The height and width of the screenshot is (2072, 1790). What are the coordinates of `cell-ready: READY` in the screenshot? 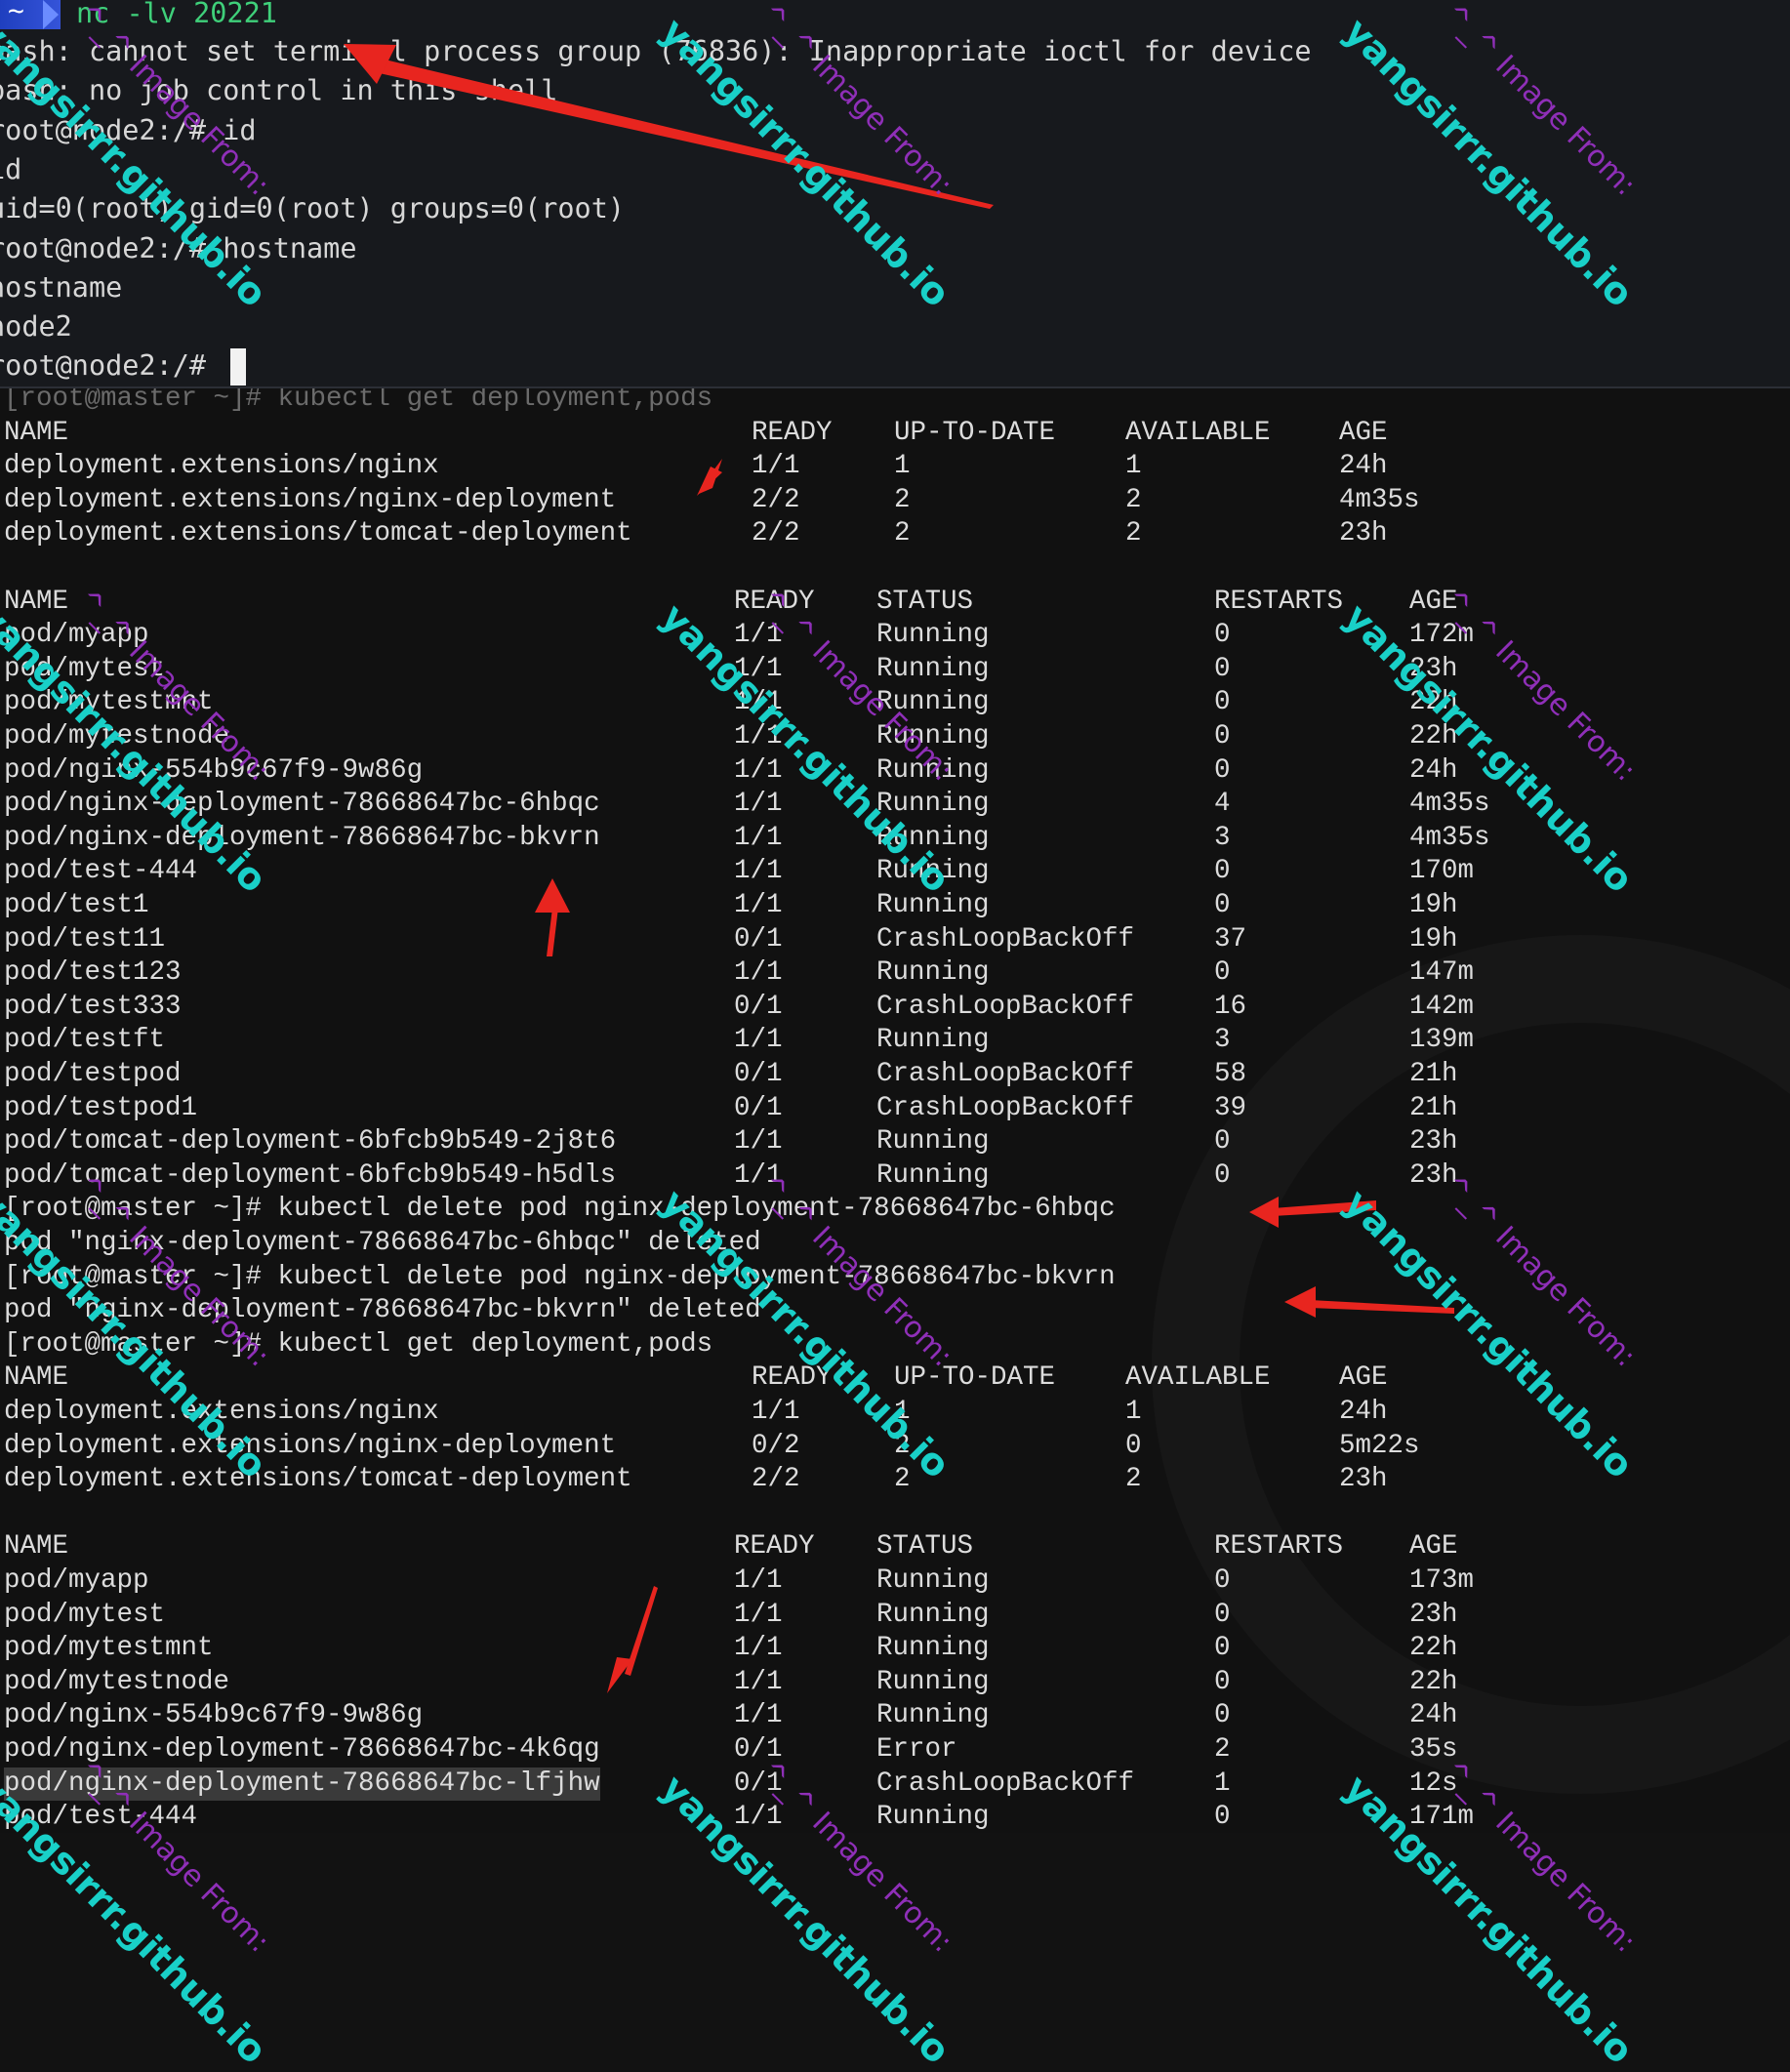 It's located at (775, 1547).